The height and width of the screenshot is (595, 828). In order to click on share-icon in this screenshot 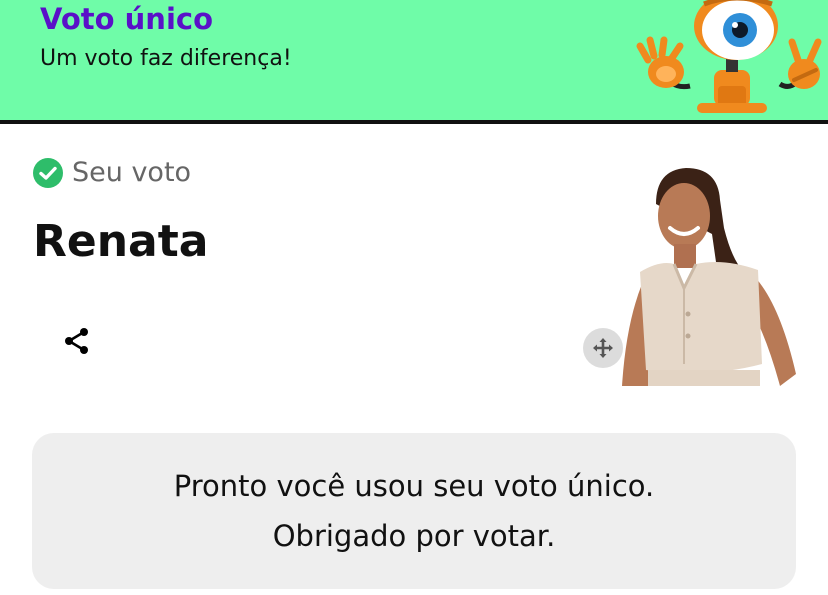, I will do `click(76, 341)`.